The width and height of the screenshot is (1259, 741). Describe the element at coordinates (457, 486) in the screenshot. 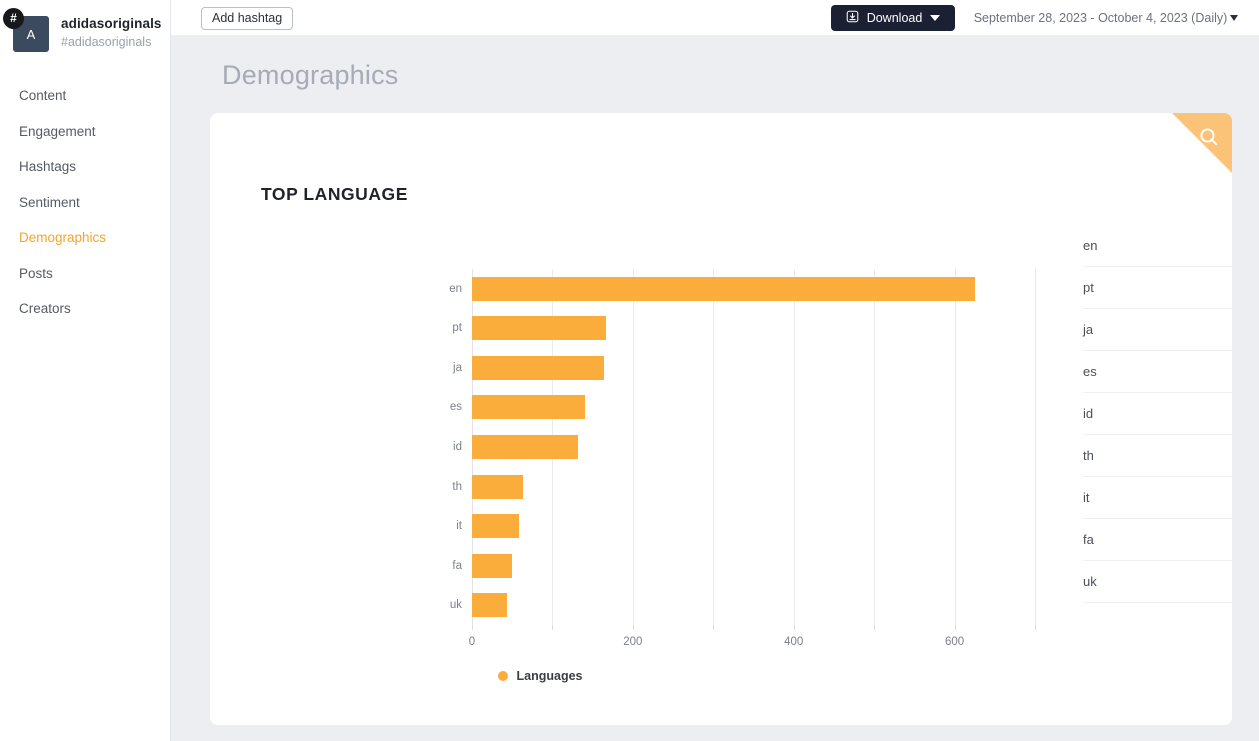

I see `chart-category-label: th` at that location.